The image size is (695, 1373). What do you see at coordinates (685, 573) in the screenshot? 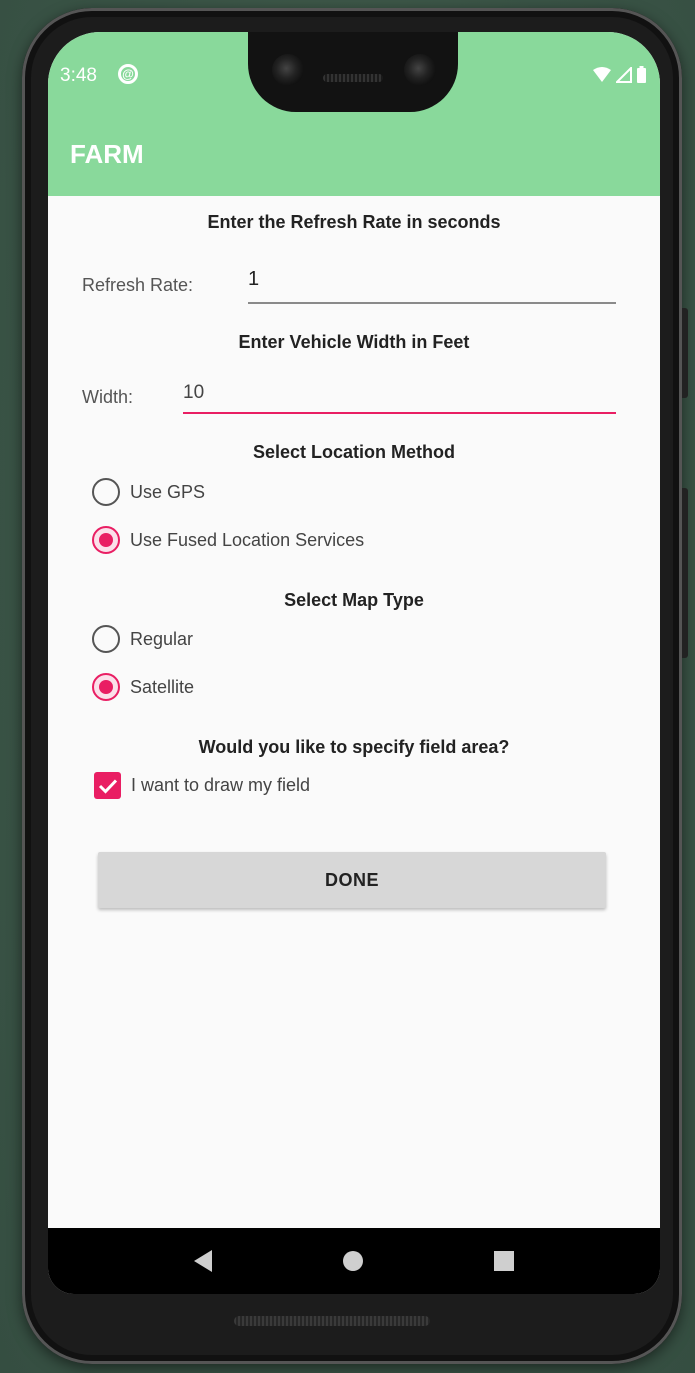
I see `volume-button` at bounding box center [685, 573].